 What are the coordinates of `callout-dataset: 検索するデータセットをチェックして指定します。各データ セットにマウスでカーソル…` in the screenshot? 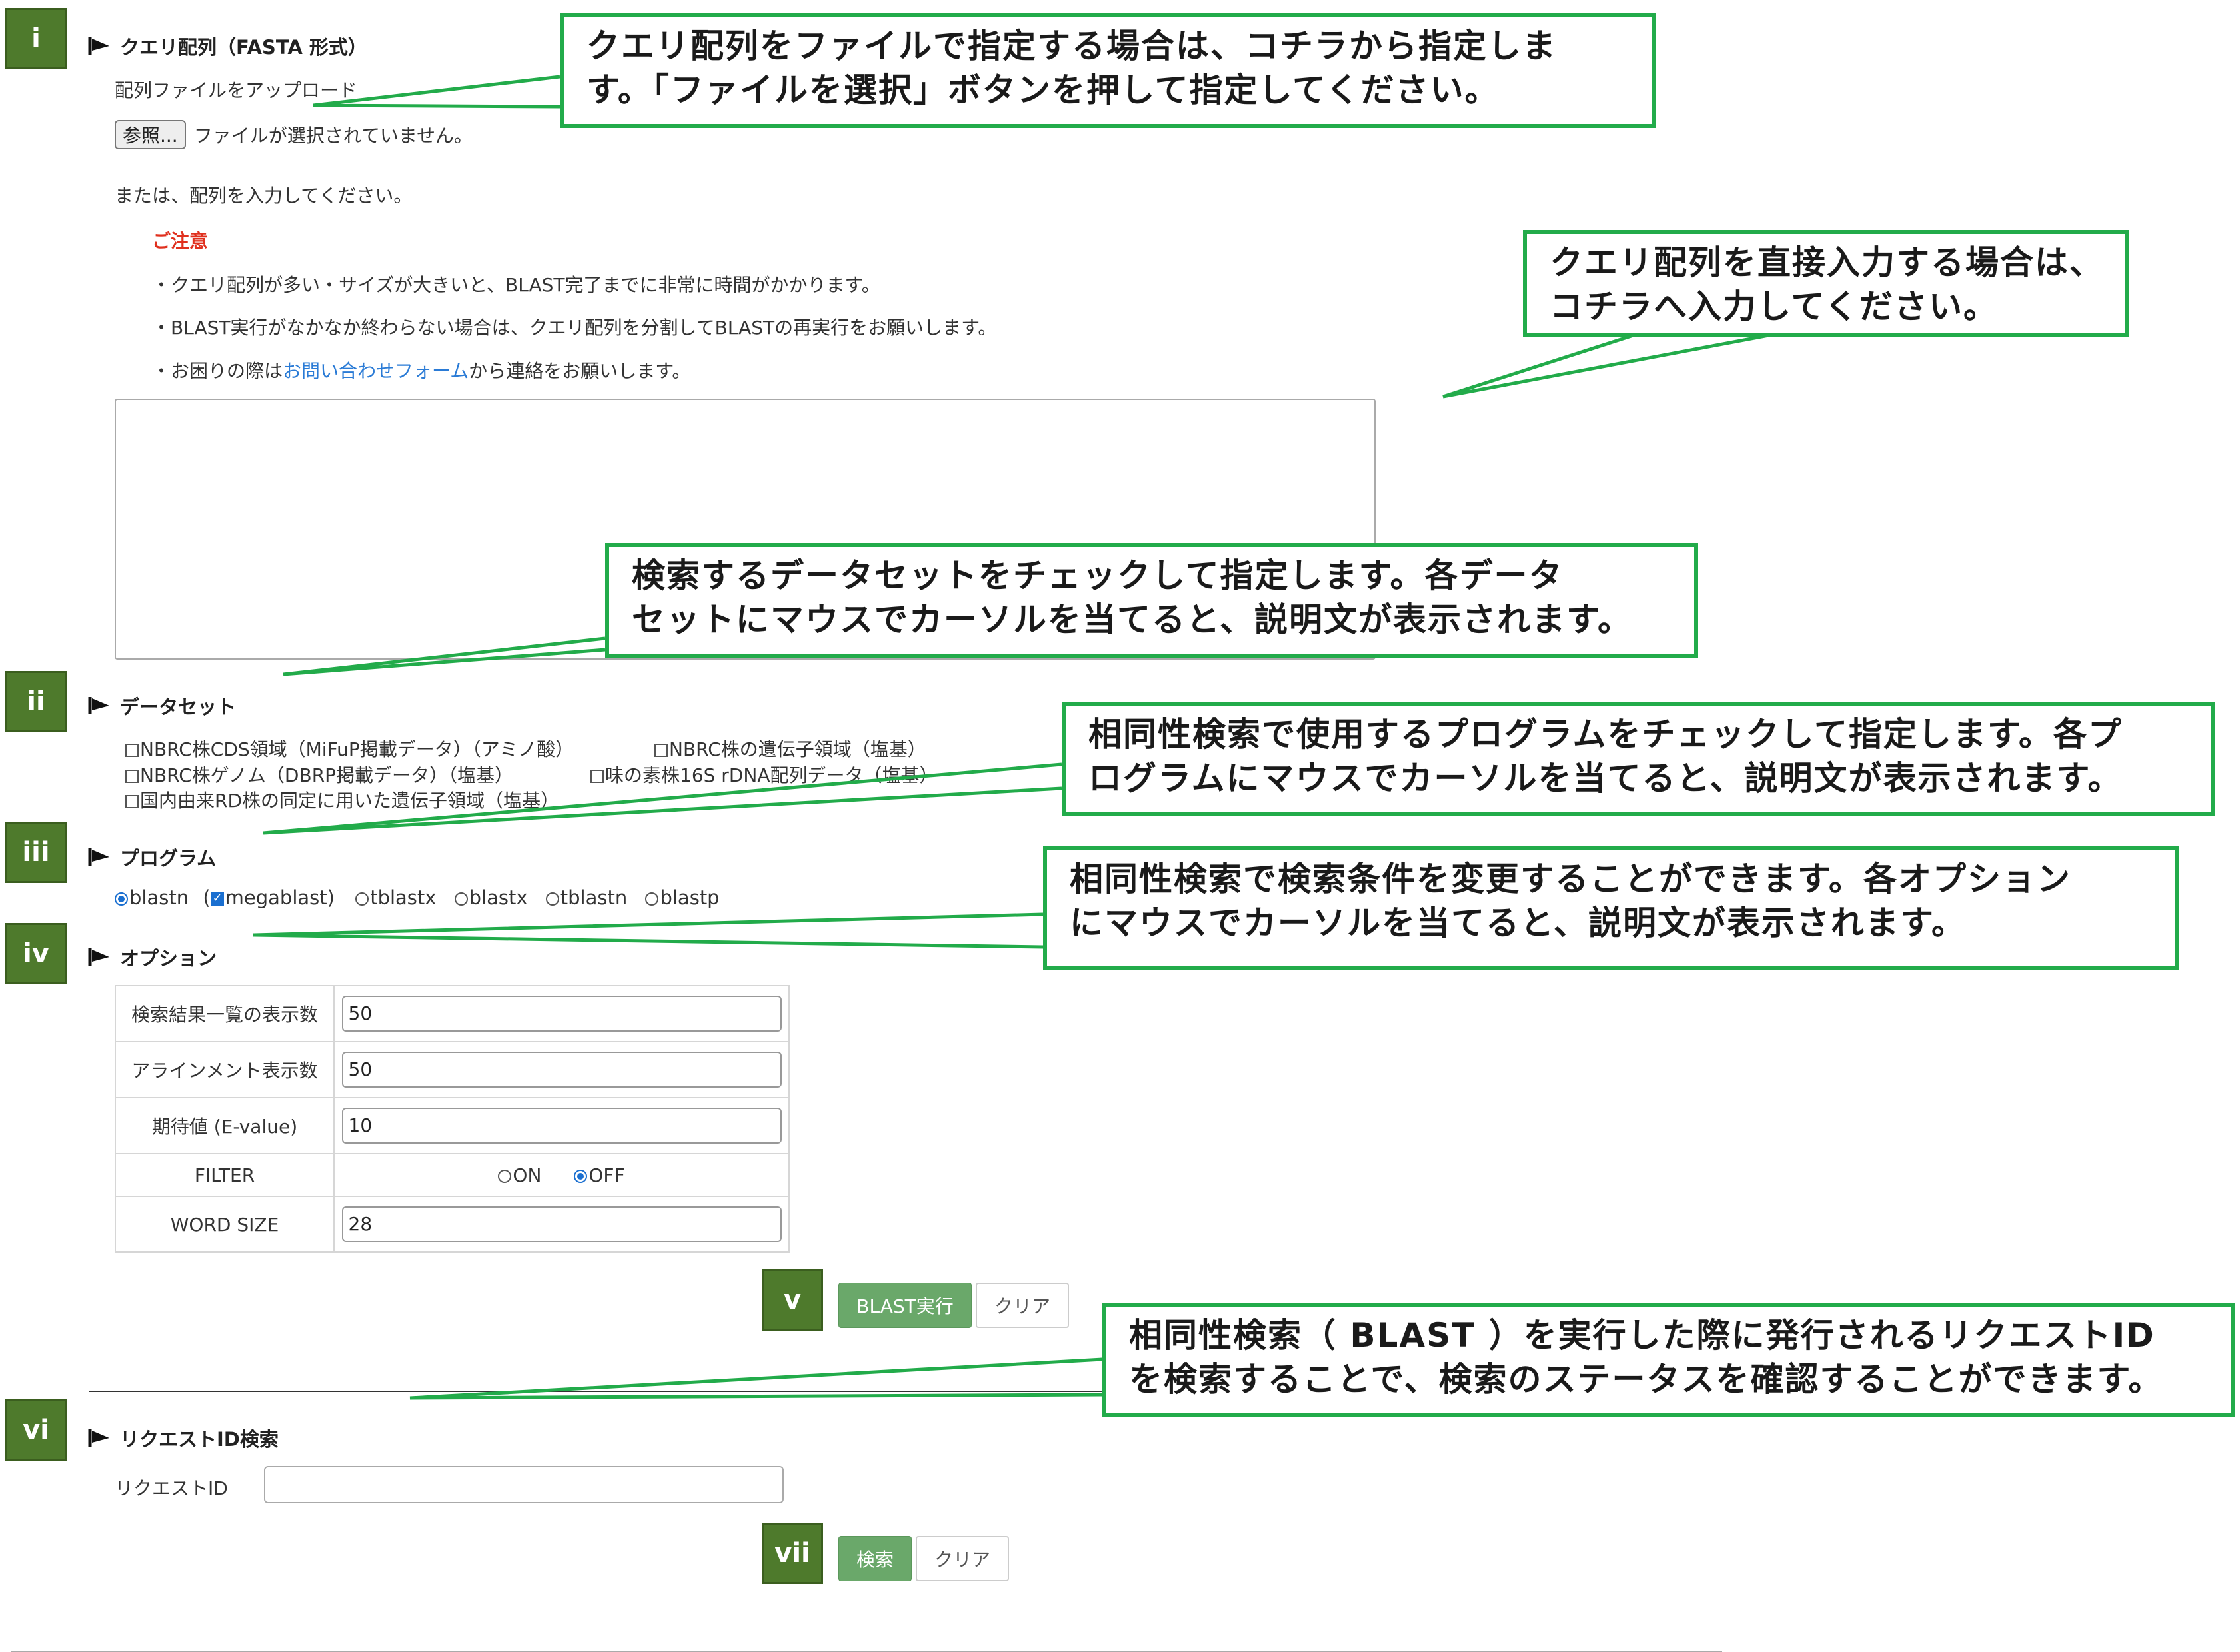 It's located at (1151, 600).